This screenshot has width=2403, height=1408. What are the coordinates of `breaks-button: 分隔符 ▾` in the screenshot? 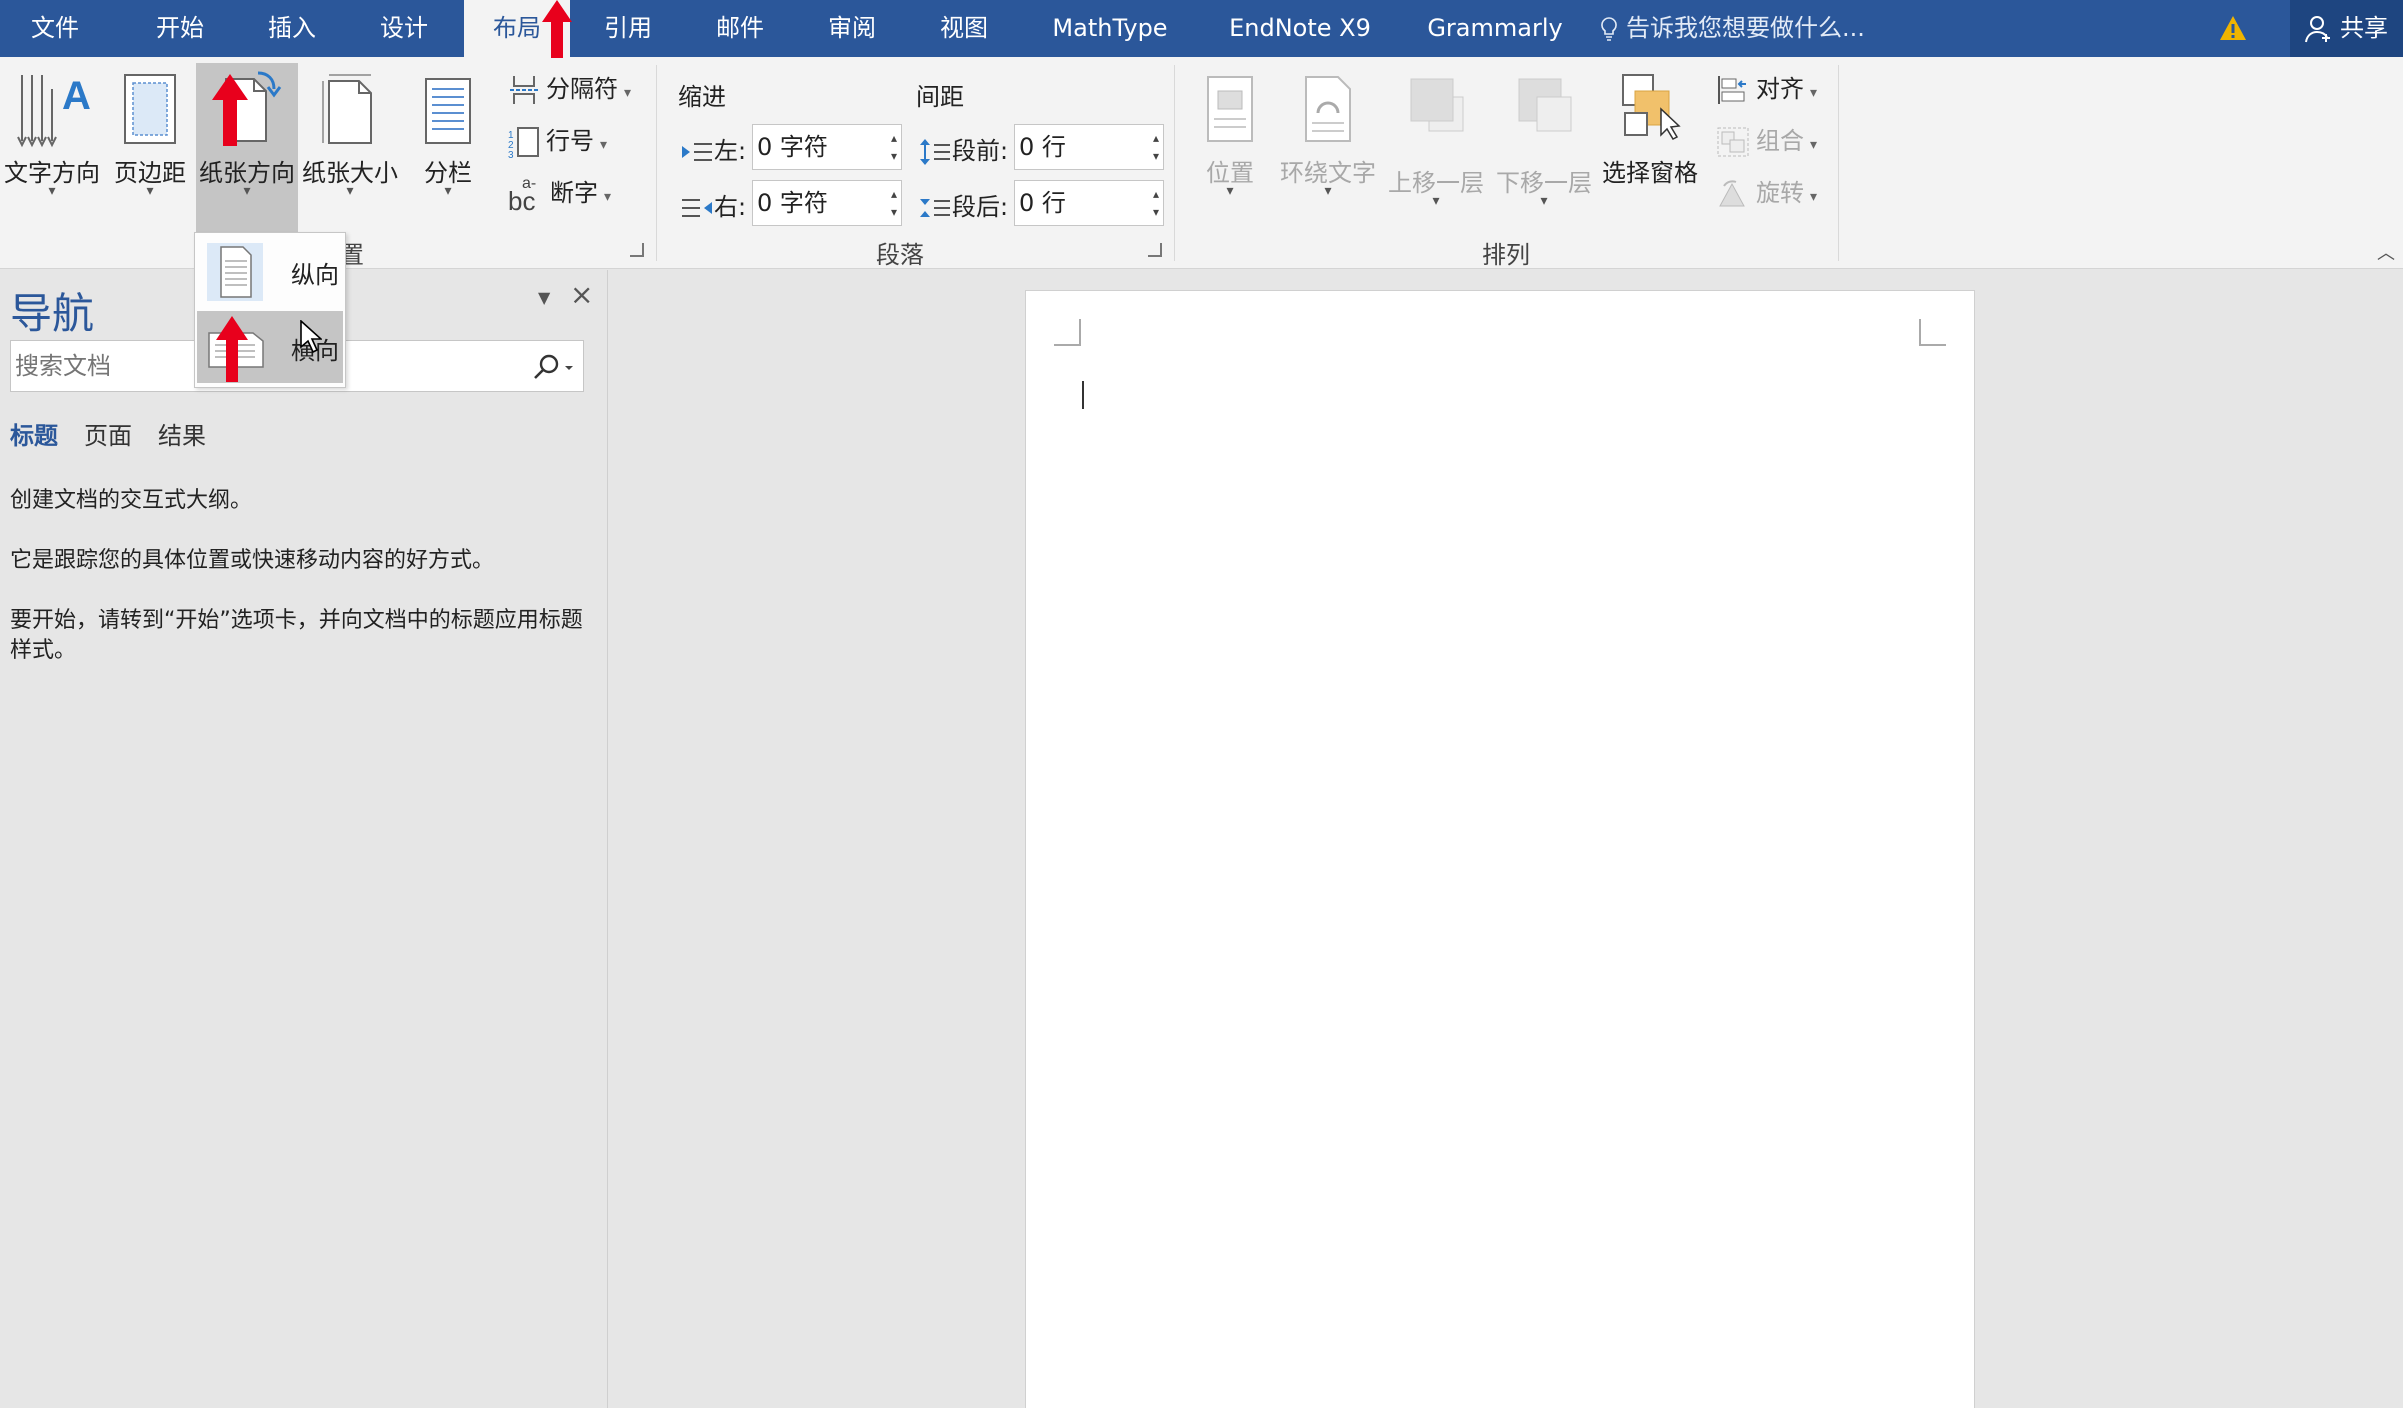 It's located at (569, 89).